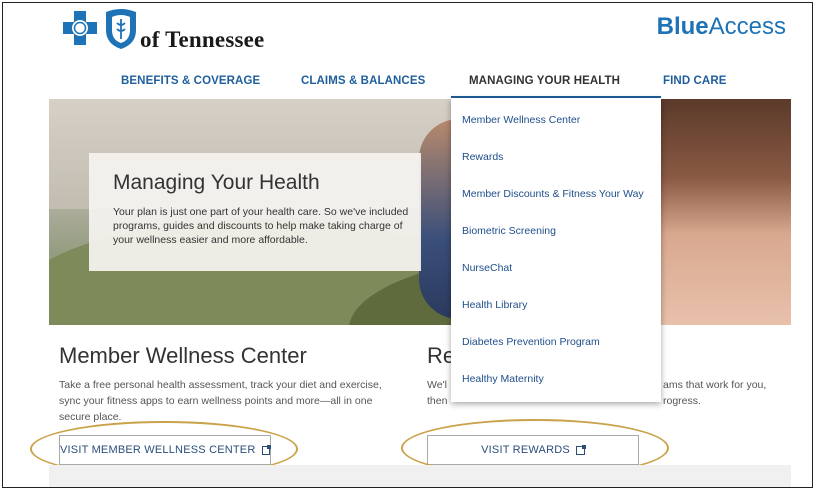  Describe the element at coordinates (202, 39) in the screenshot. I see `logo-text: of Tennessee` at that location.